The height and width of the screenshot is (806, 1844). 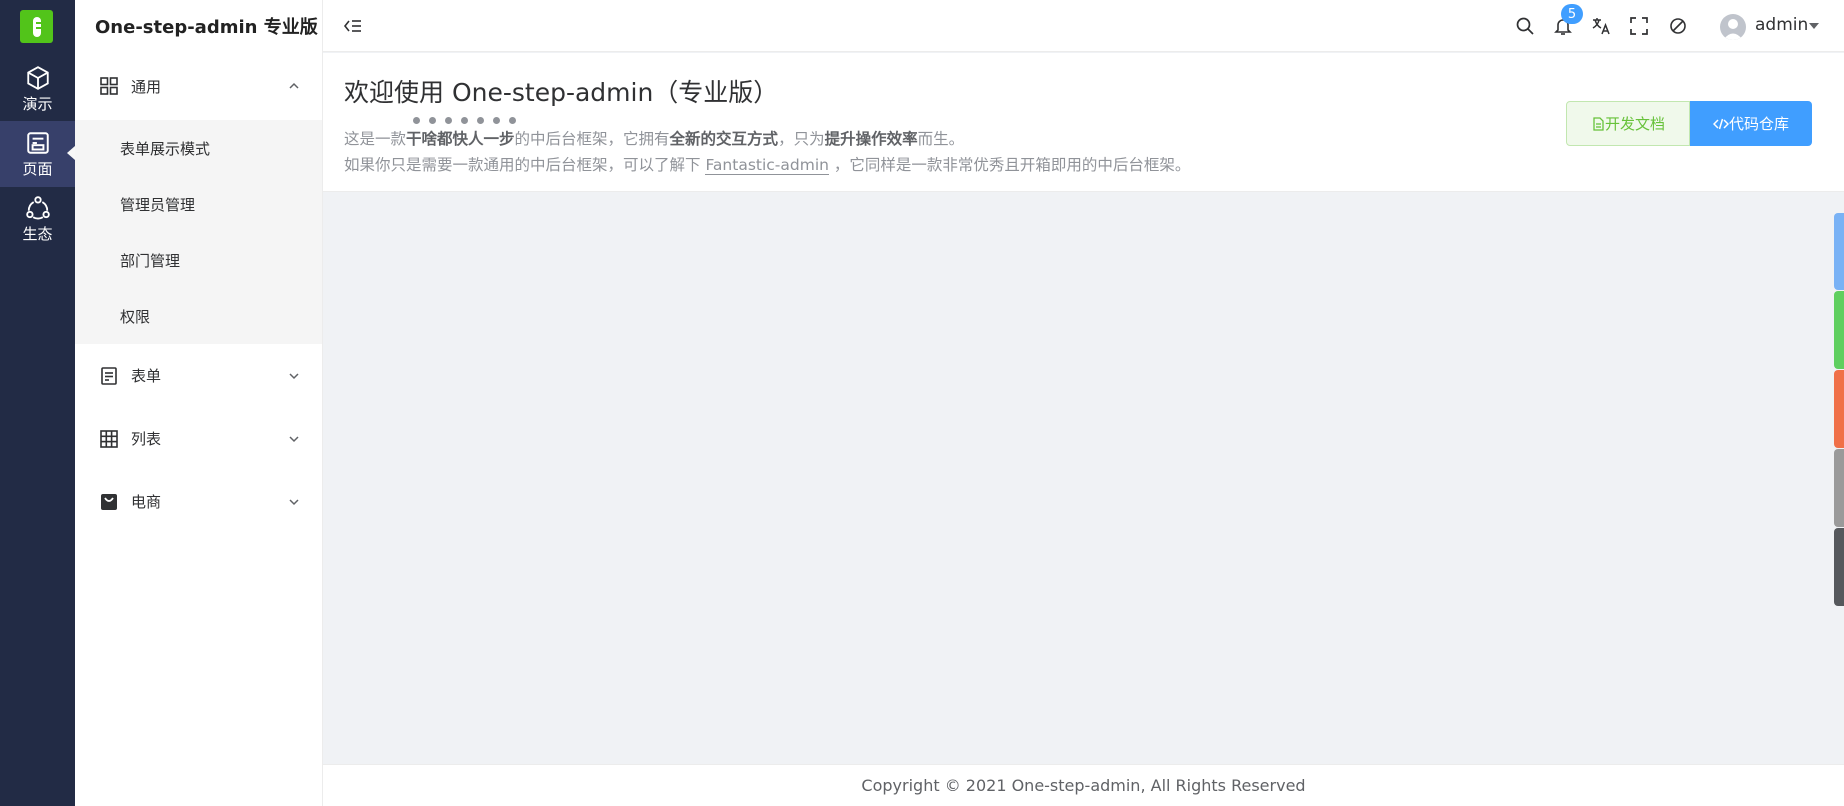 What do you see at coordinates (109, 501) in the screenshot?
I see `shopping-bag-icon` at bounding box center [109, 501].